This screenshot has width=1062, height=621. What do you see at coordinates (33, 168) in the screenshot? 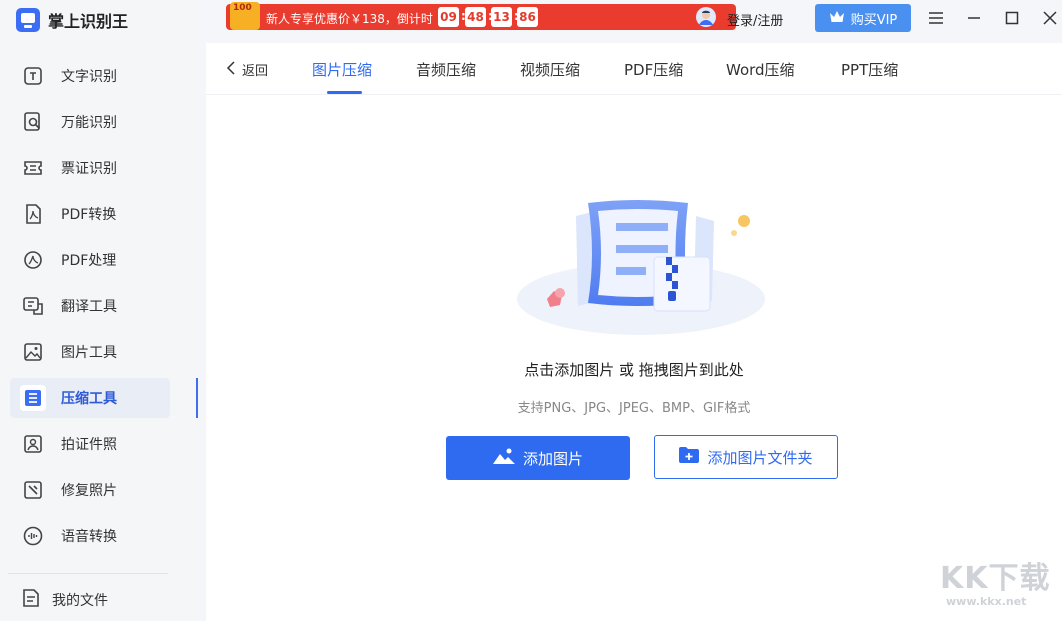
I see `ticket-recognition-icon` at bounding box center [33, 168].